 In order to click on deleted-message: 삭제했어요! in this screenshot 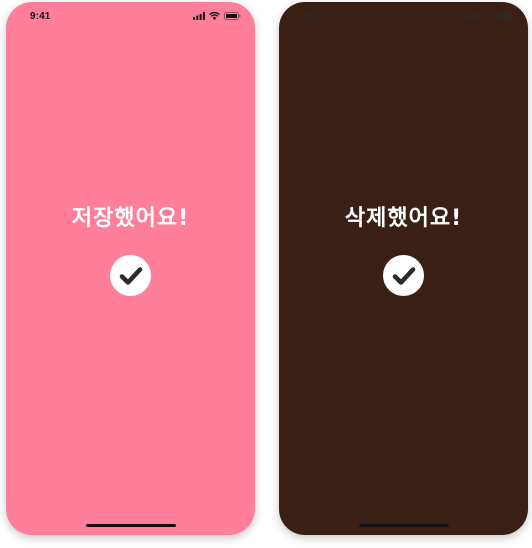, I will do `click(403, 218)`.